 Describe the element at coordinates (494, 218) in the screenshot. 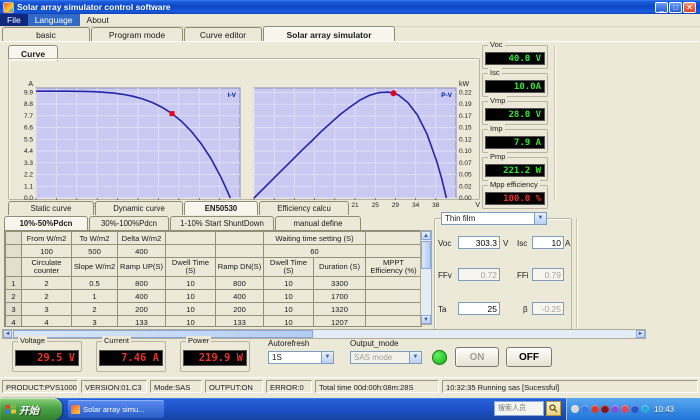

I see `model-select: Thin film ▼` at that location.